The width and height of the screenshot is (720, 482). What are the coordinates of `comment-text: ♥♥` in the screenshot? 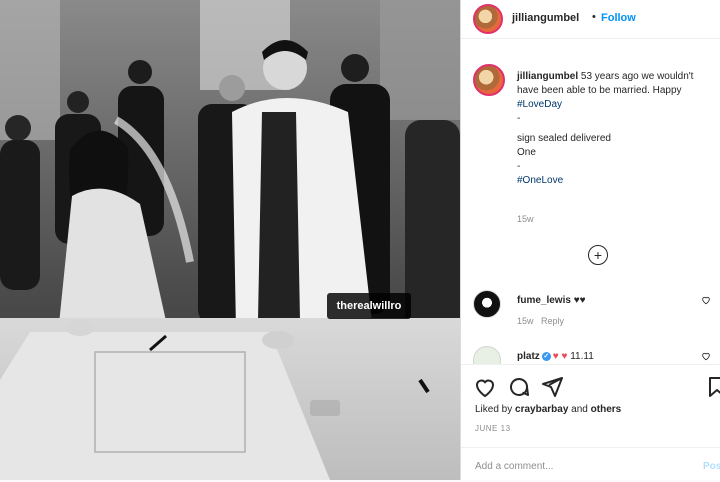 It's located at (579, 300).